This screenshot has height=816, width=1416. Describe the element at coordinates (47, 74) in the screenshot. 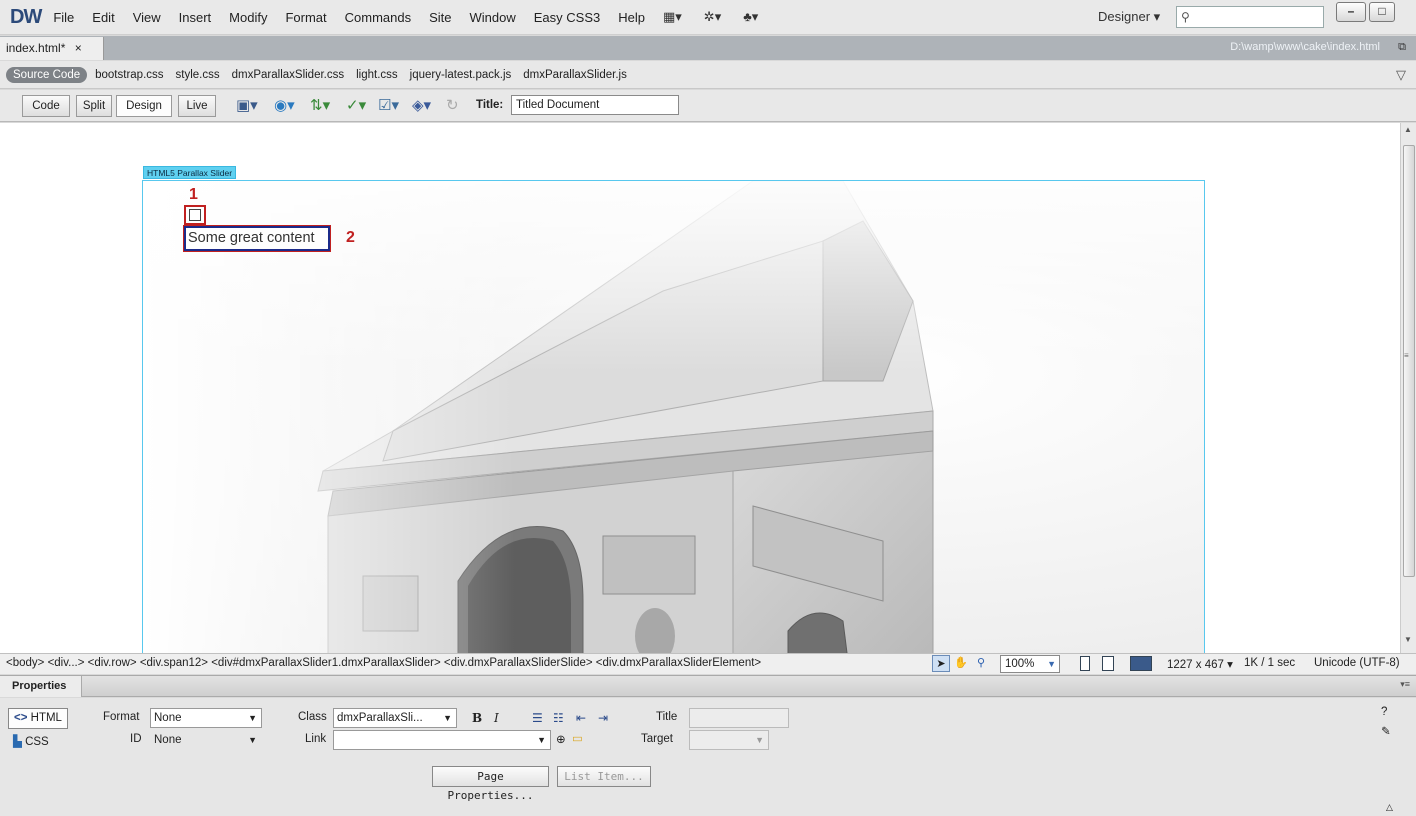

I see `source-code-button: Source Code` at that location.